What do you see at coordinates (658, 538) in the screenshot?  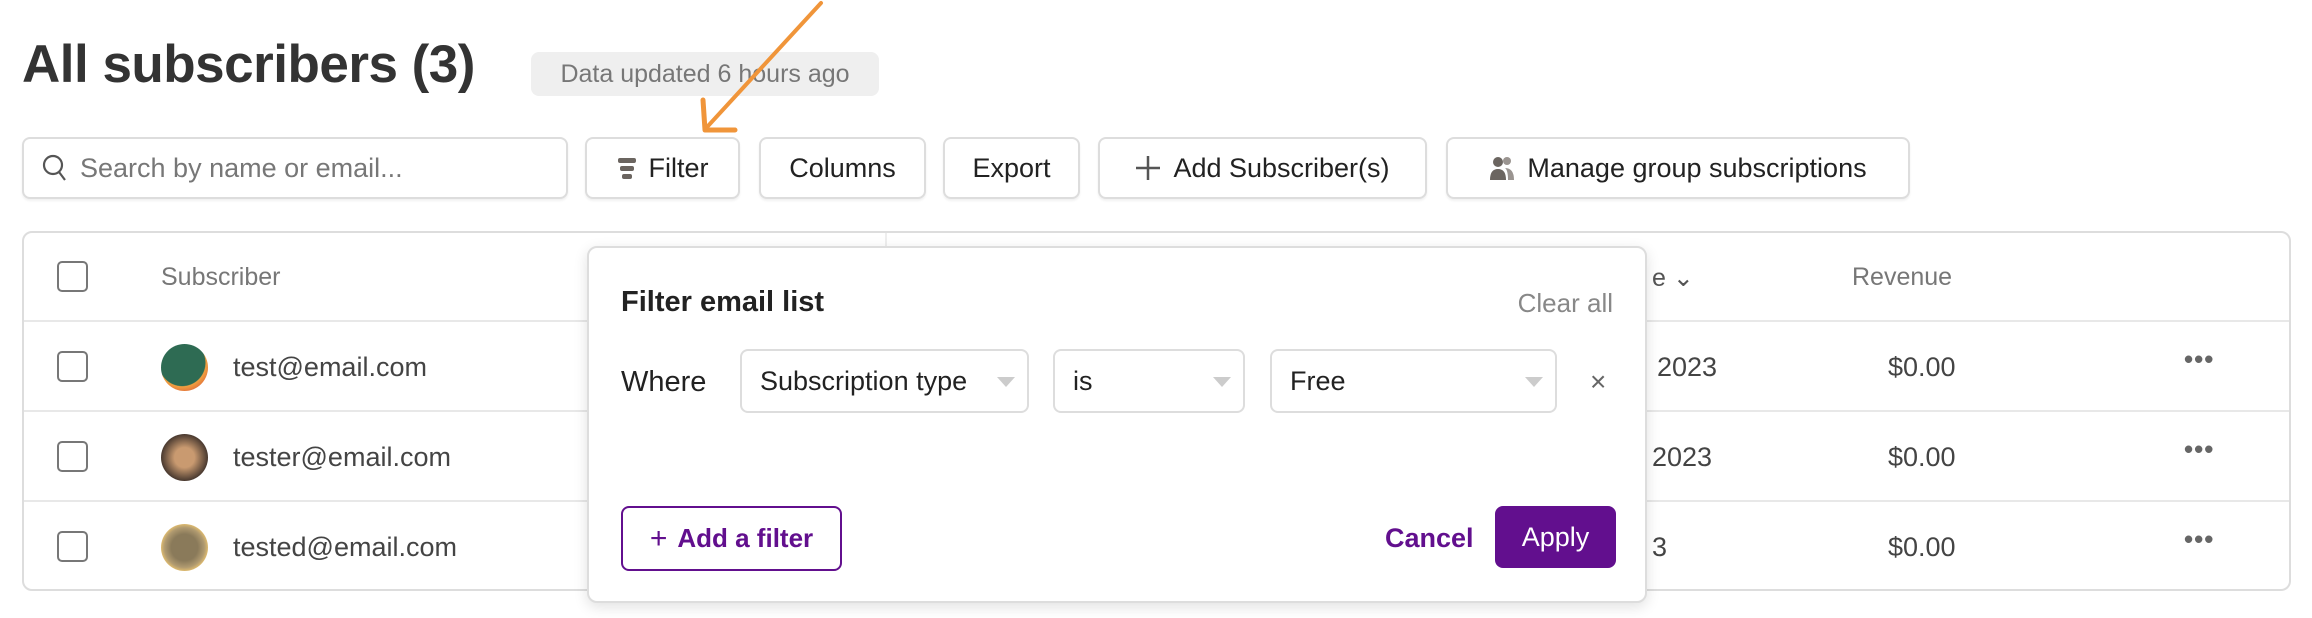 I see `plus-icon: +` at bounding box center [658, 538].